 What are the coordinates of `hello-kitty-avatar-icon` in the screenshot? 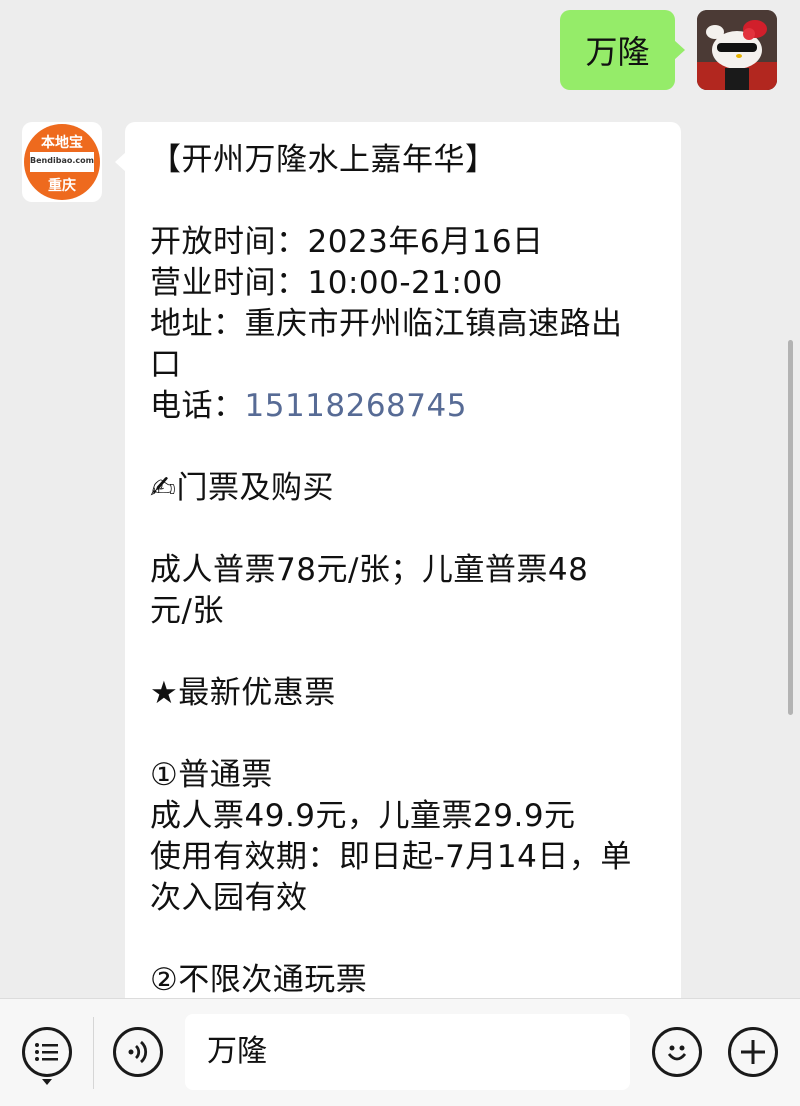 It's located at (737, 50).